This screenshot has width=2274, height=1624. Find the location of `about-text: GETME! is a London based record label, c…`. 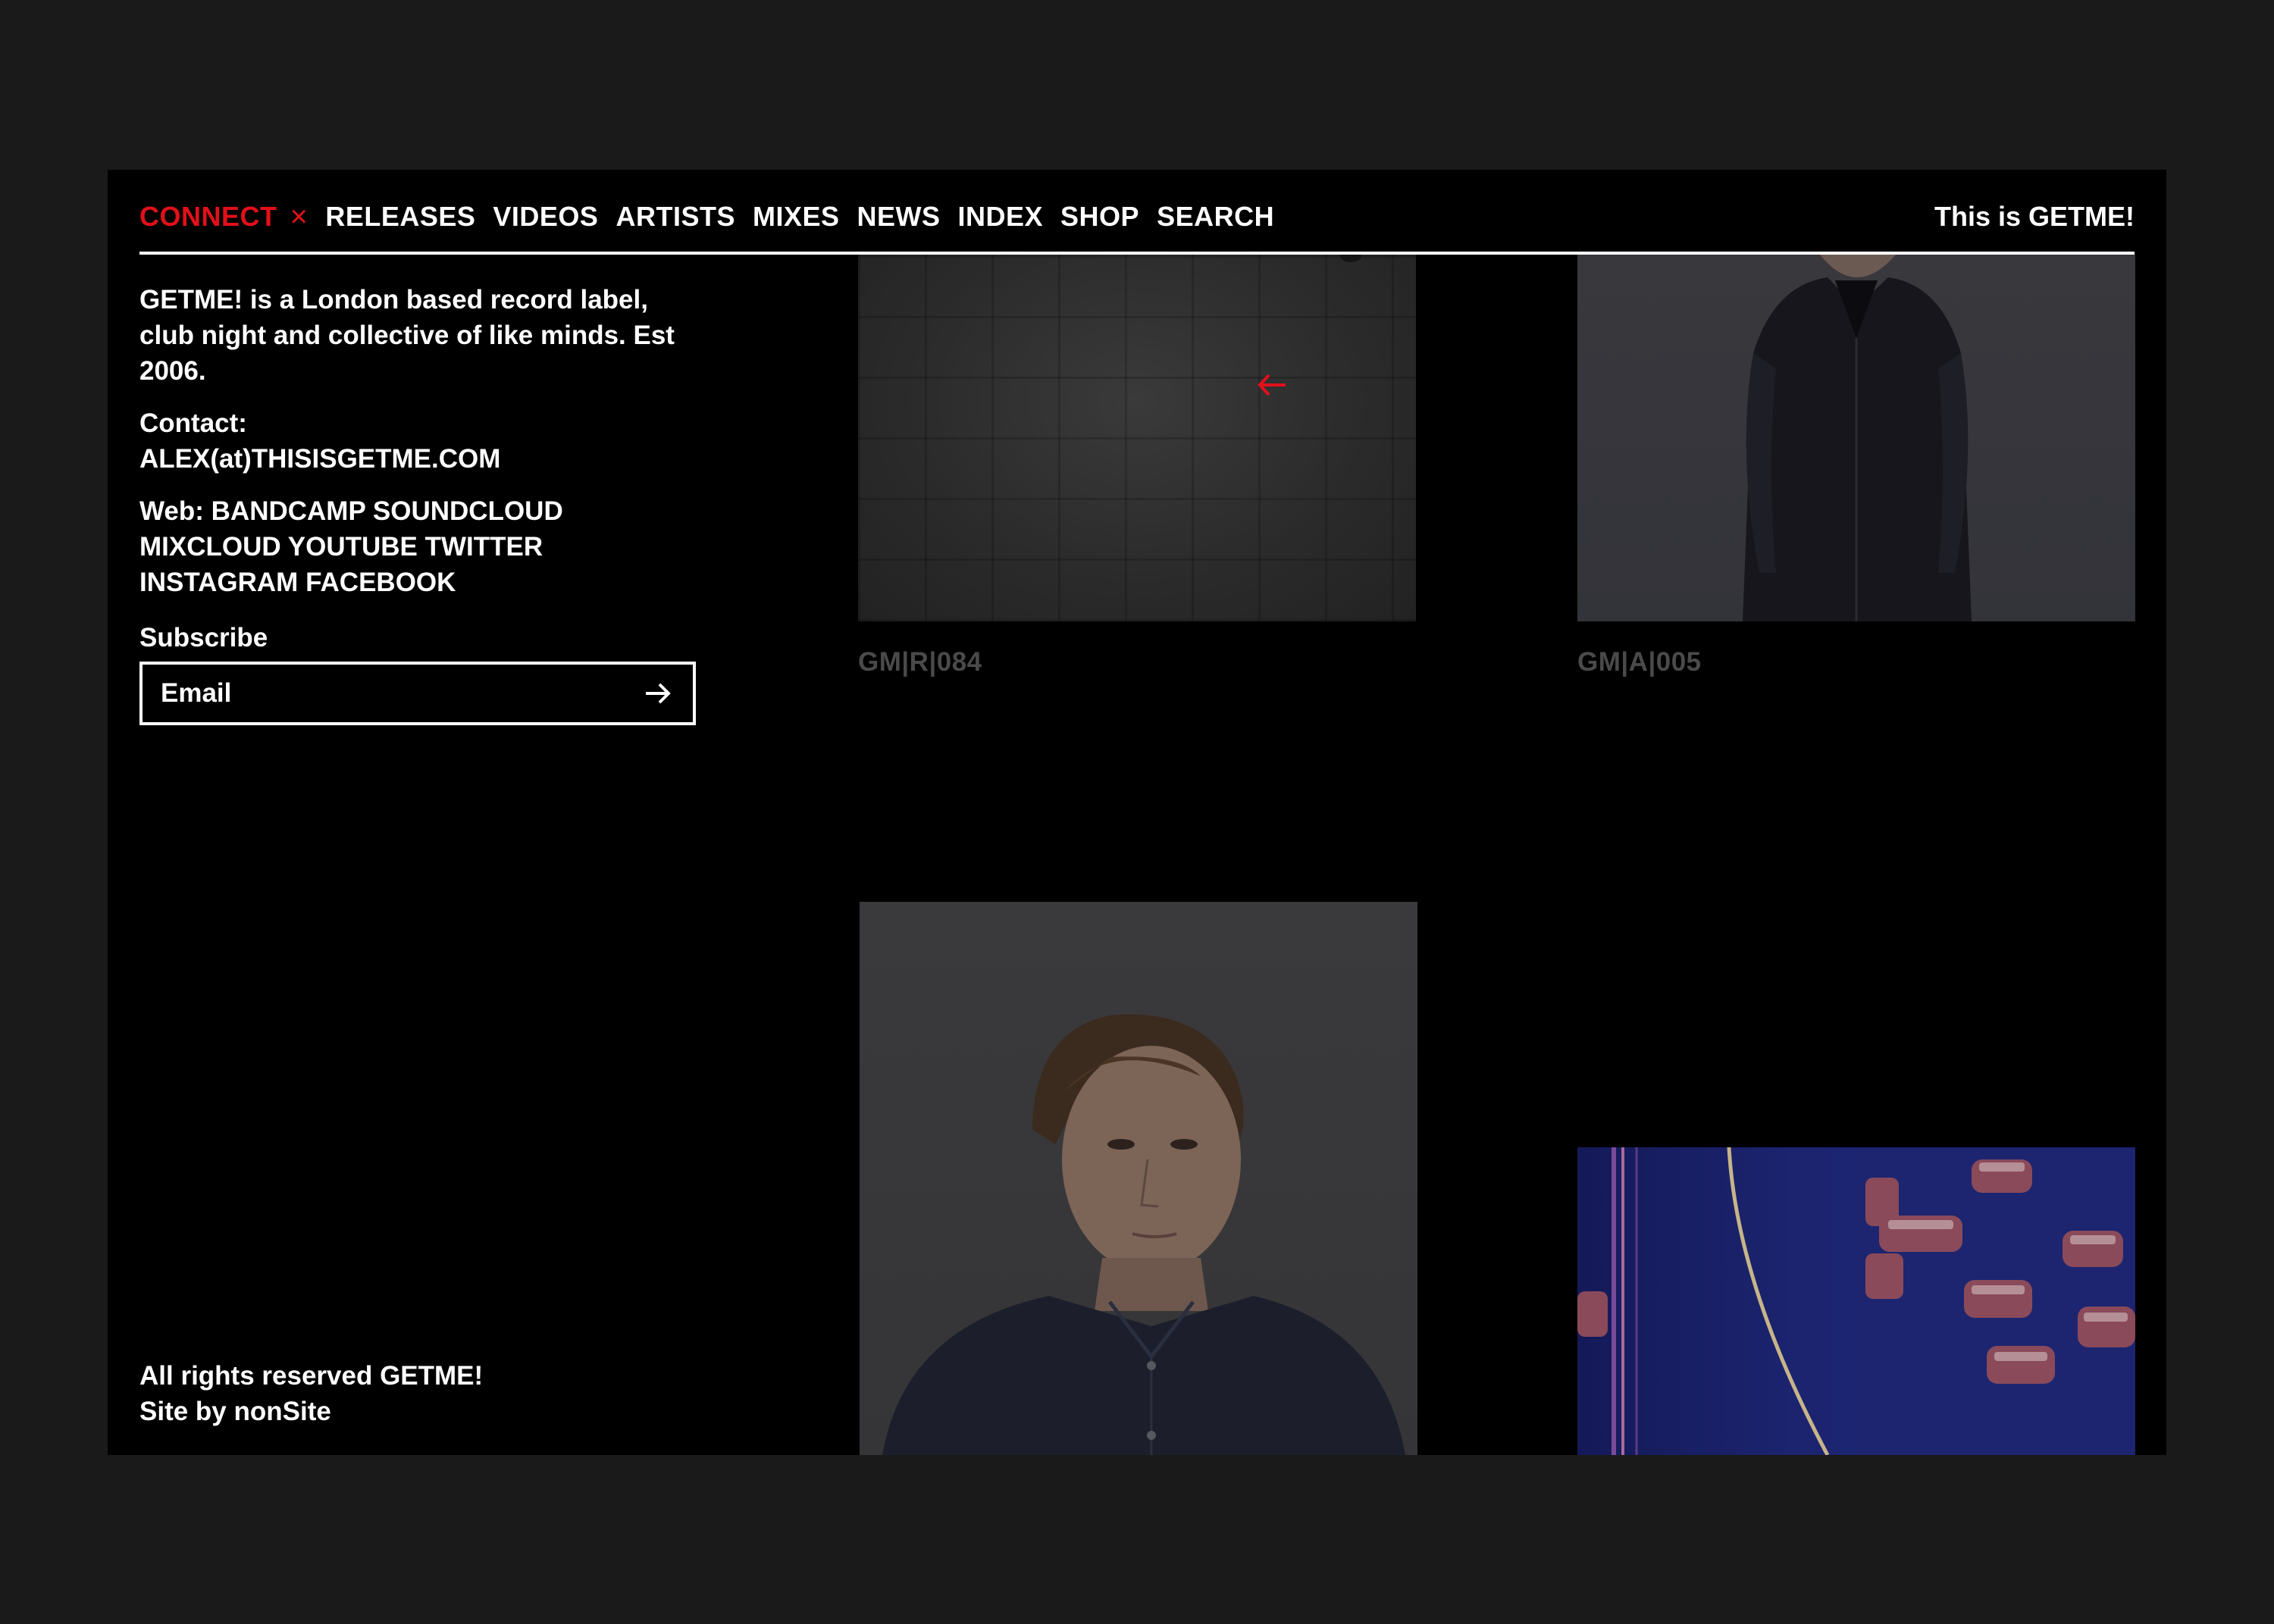

about-text: GETME! is a London based record label, c… is located at coordinates (407, 335).